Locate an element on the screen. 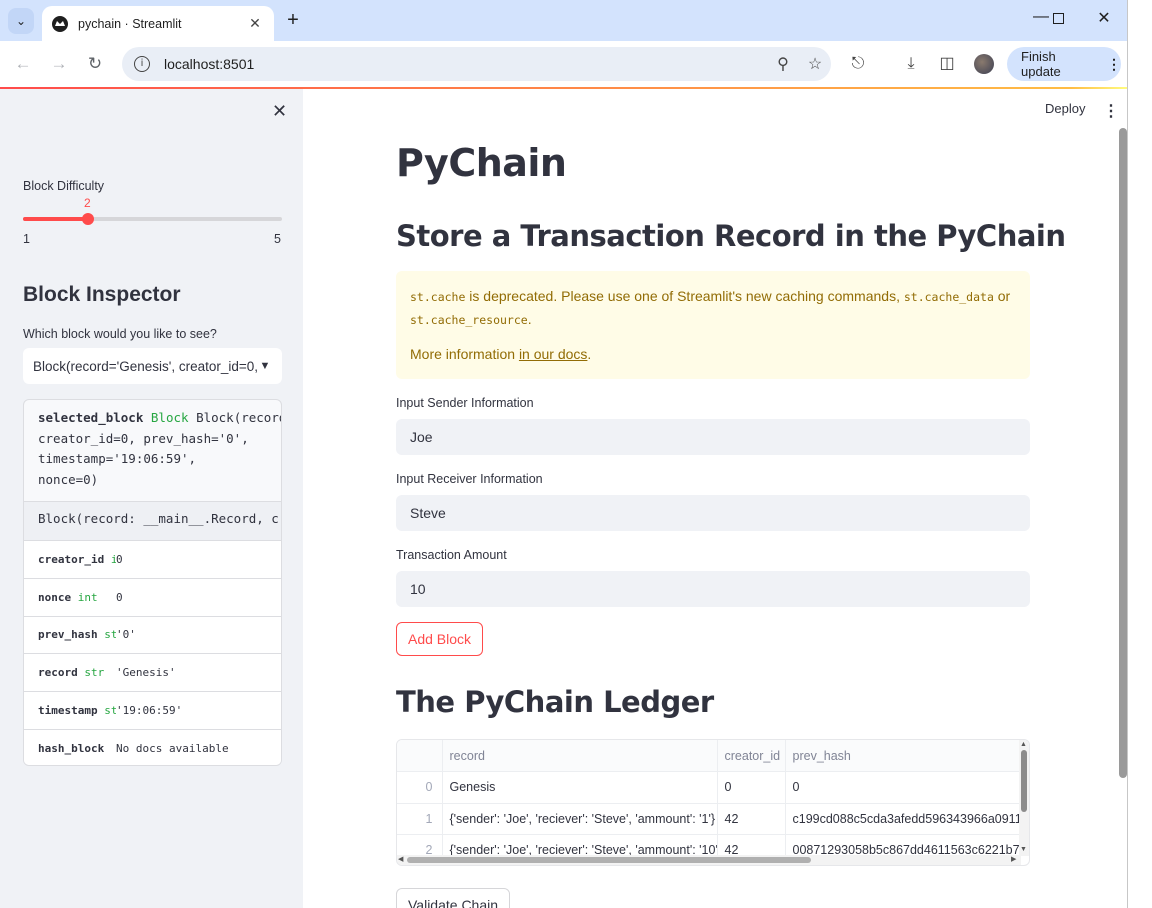  table-header-cell: creator_id is located at coordinates (751, 756).